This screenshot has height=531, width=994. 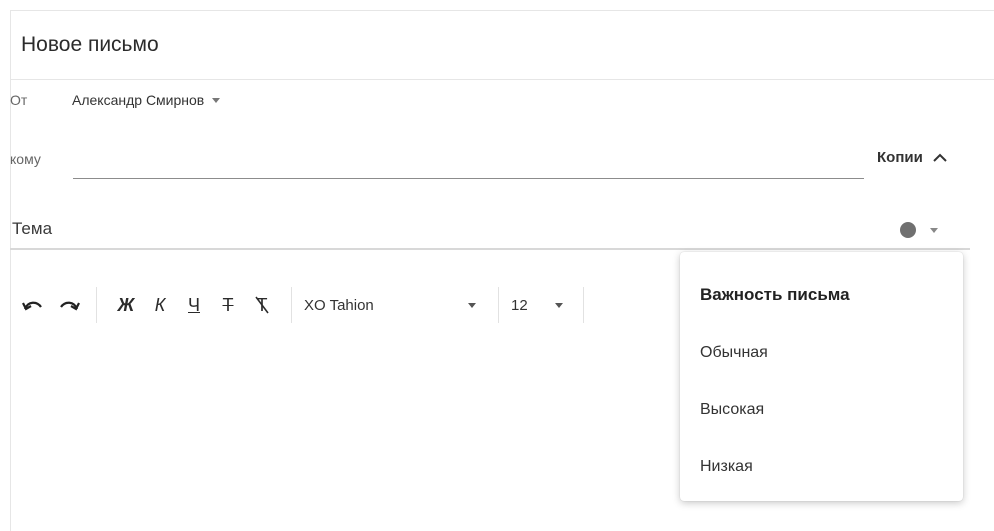 I want to click on chevron-up-icon, so click(x=940, y=157).